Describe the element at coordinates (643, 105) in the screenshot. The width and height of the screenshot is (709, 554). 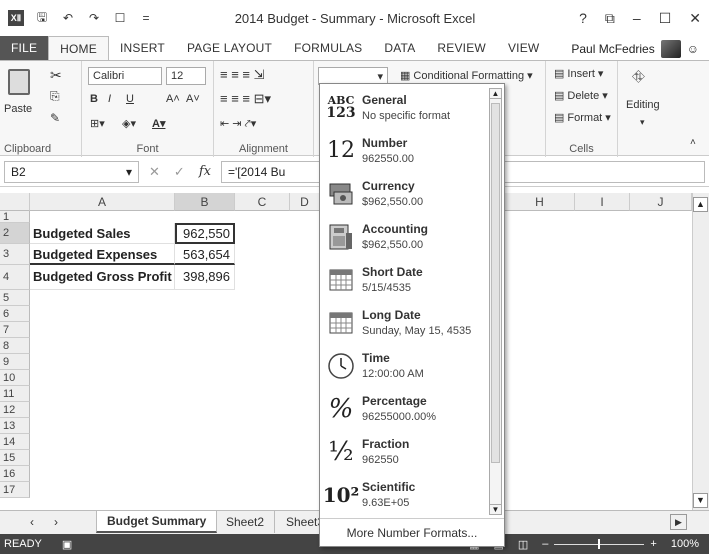
I see `editing-button: Editing` at that location.